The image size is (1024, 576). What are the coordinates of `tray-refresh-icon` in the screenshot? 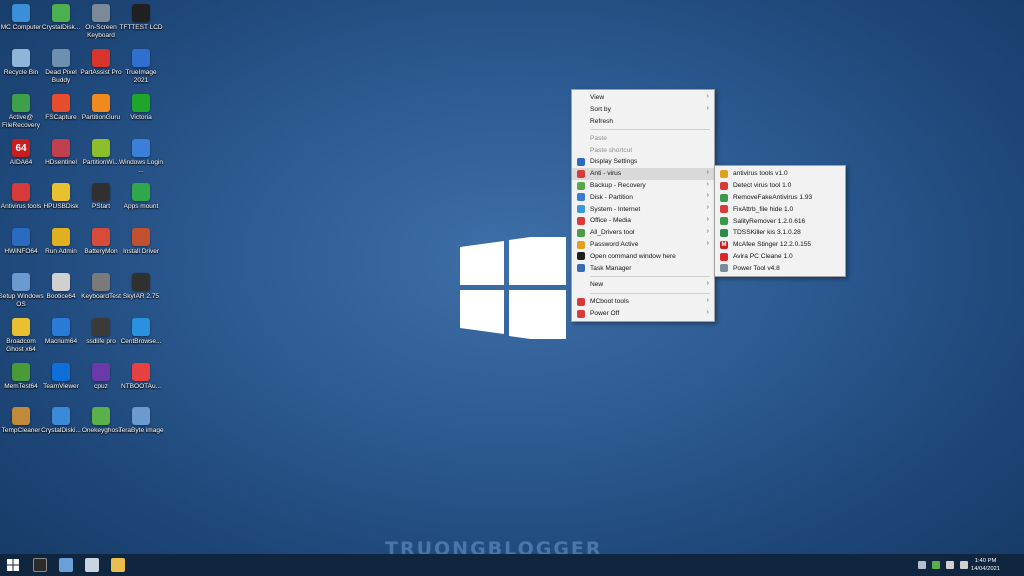 It's located at (936, 565).